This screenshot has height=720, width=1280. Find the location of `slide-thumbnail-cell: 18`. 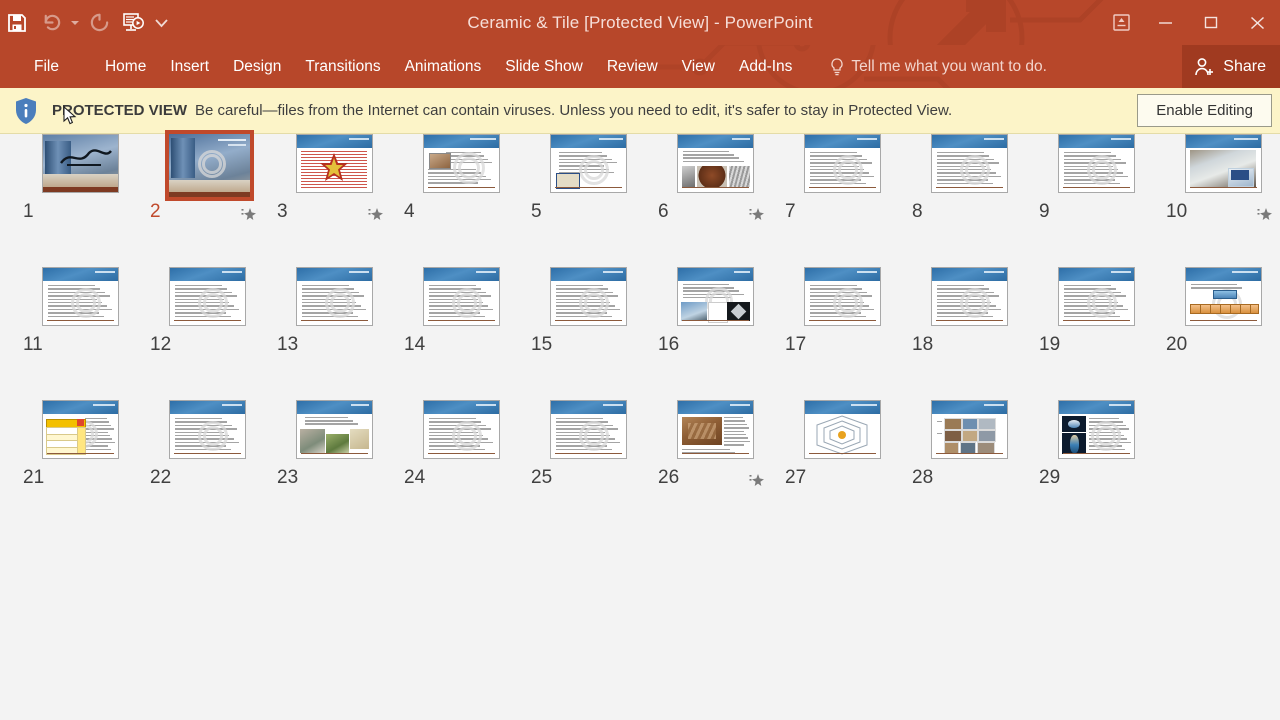

slide-thumbnail-cell: 18 is located at coordinates (969, 313).